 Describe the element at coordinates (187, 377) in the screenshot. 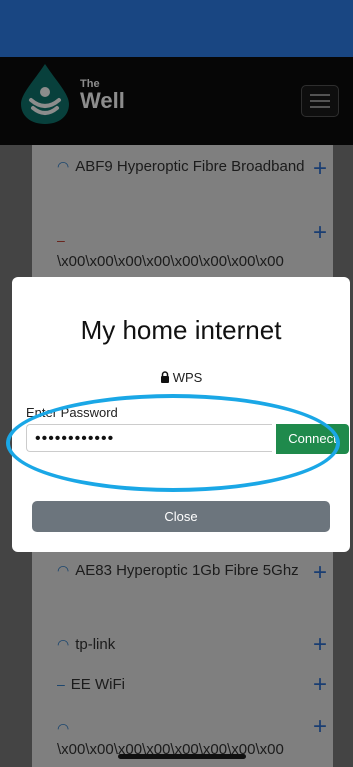

I see `security-label: WPS` at that location.